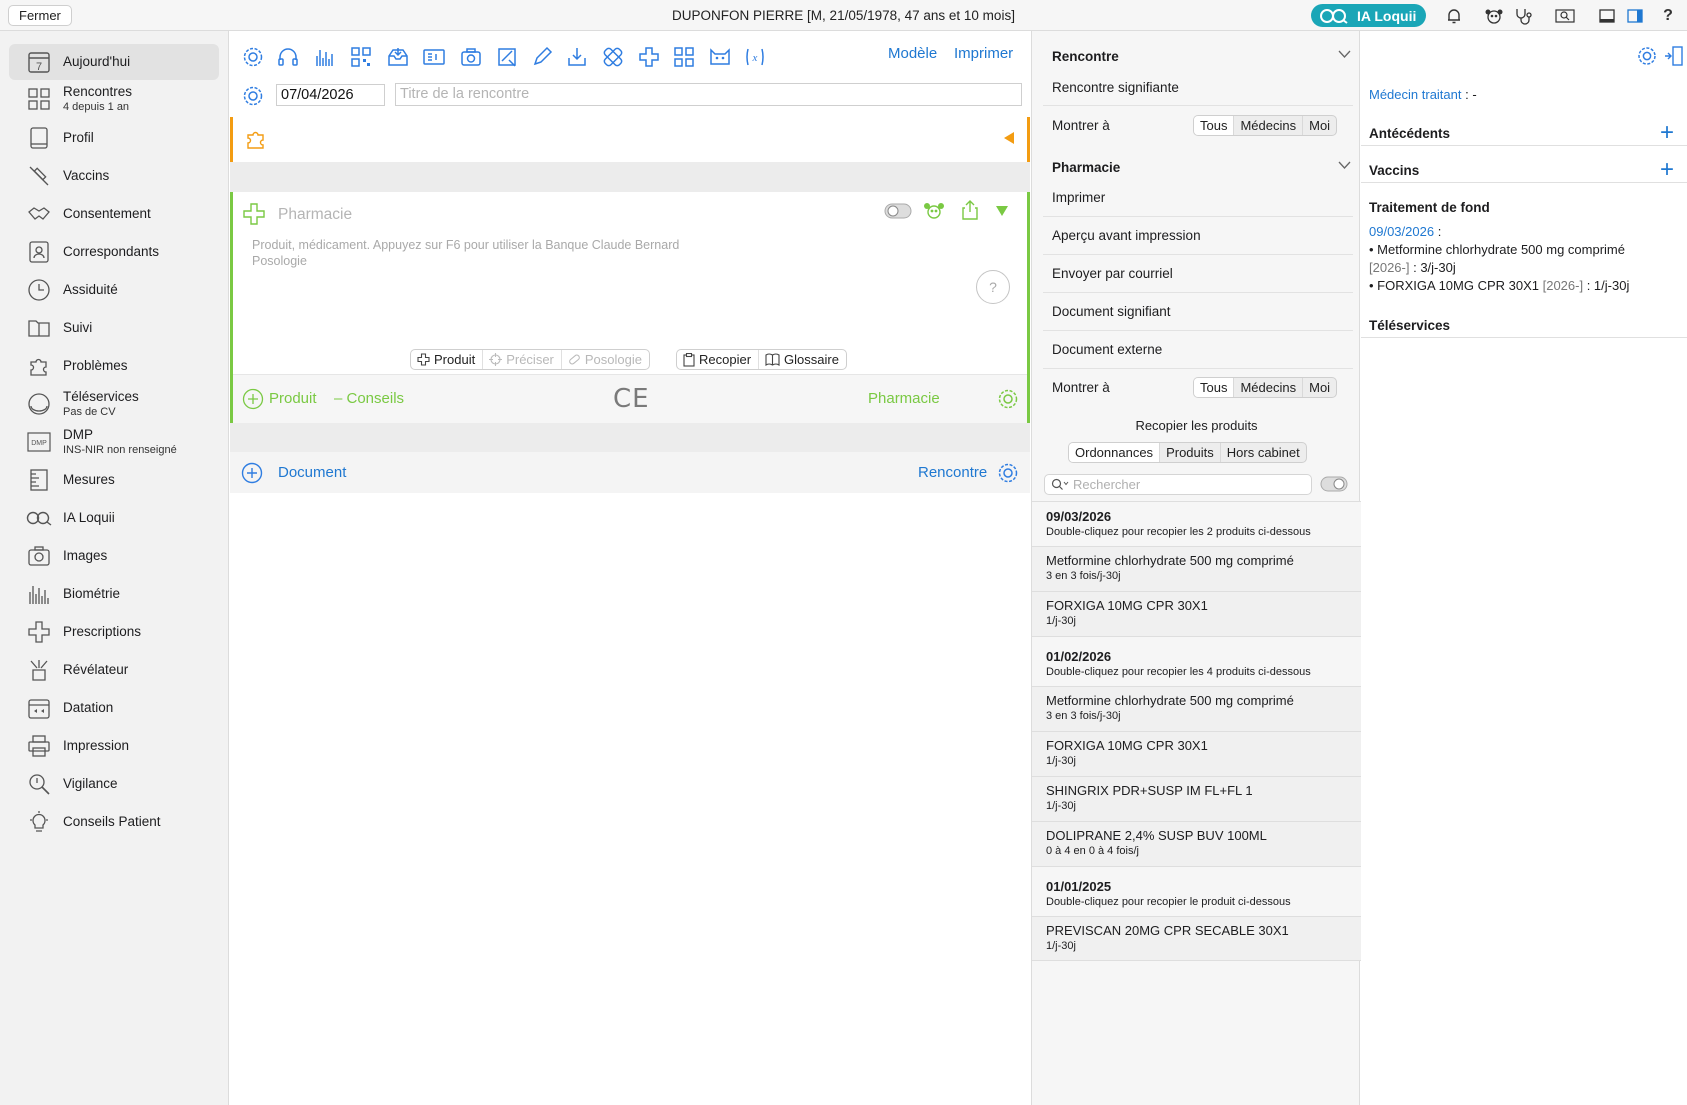 This screenshot has height=1105, width=1687. What do you see at coordinates (802, 359) in the screenshot?
I see `glossaire-button: Glossaire` at bounding box center [802, 359].